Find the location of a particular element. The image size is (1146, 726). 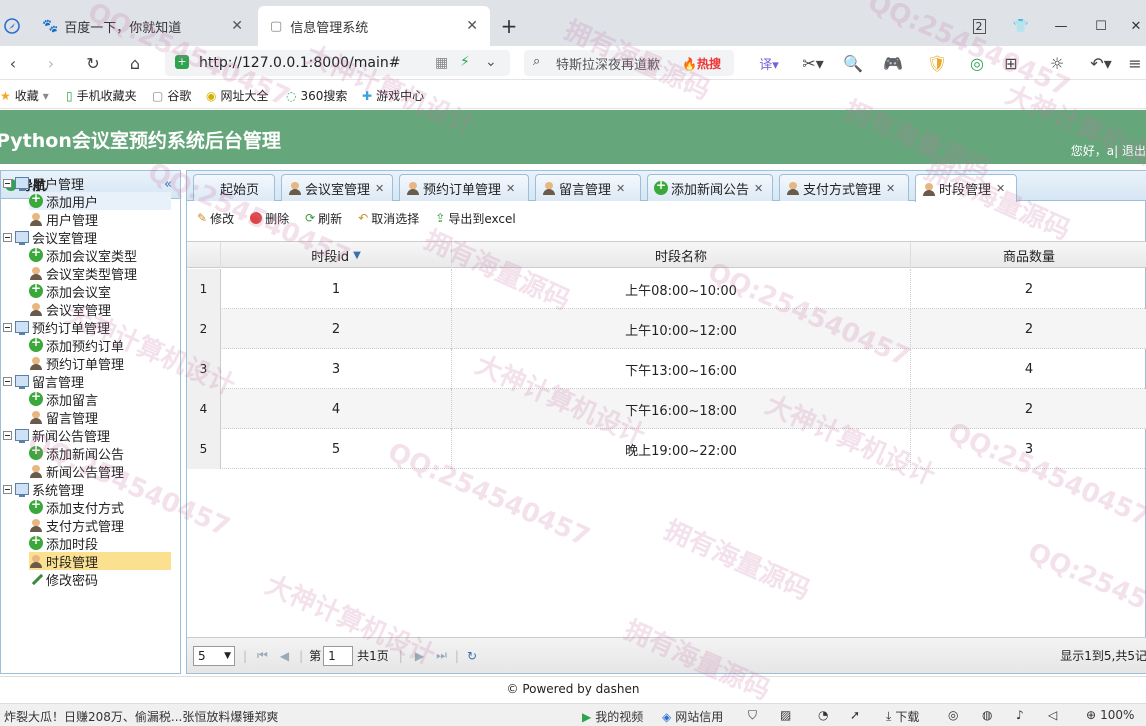

headset-icon: ◎ is located at coordinates (953, 715).